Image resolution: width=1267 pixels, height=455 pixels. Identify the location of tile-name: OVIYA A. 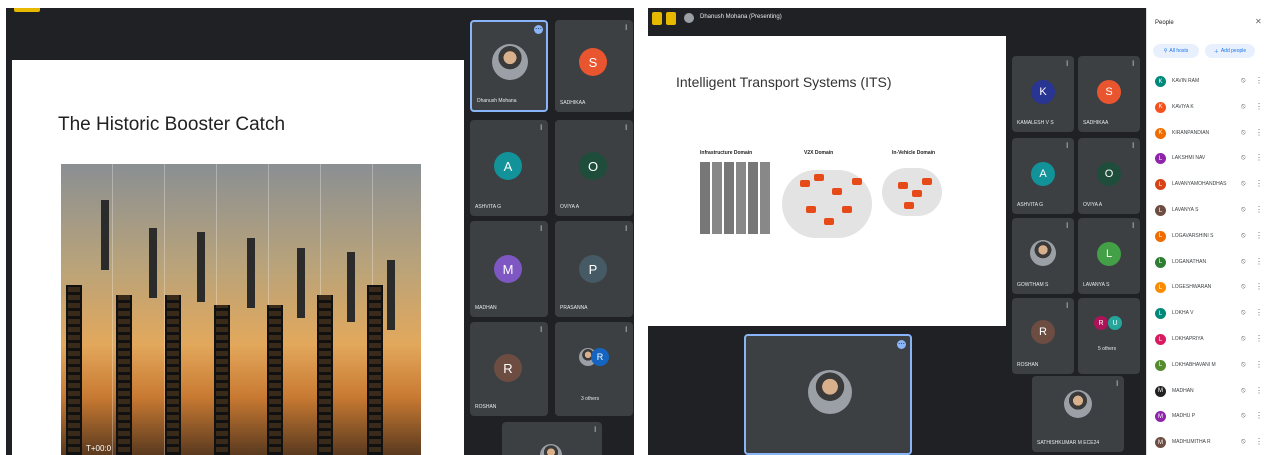
(1093, 205).